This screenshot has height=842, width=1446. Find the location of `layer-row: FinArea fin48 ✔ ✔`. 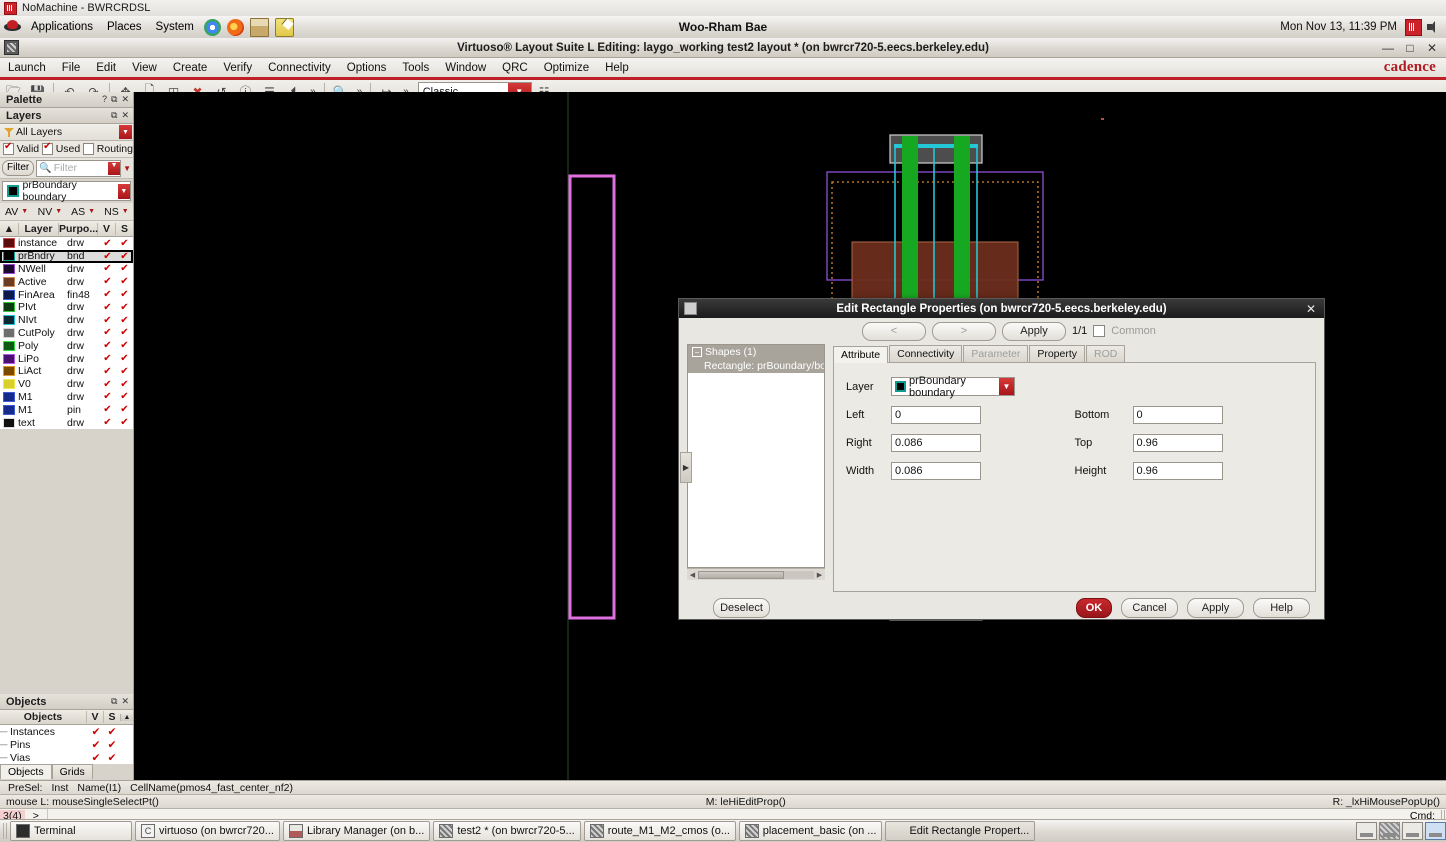

layer-row: FinArea fin48 ✔ ✔ is located at coordinates (66, 294).